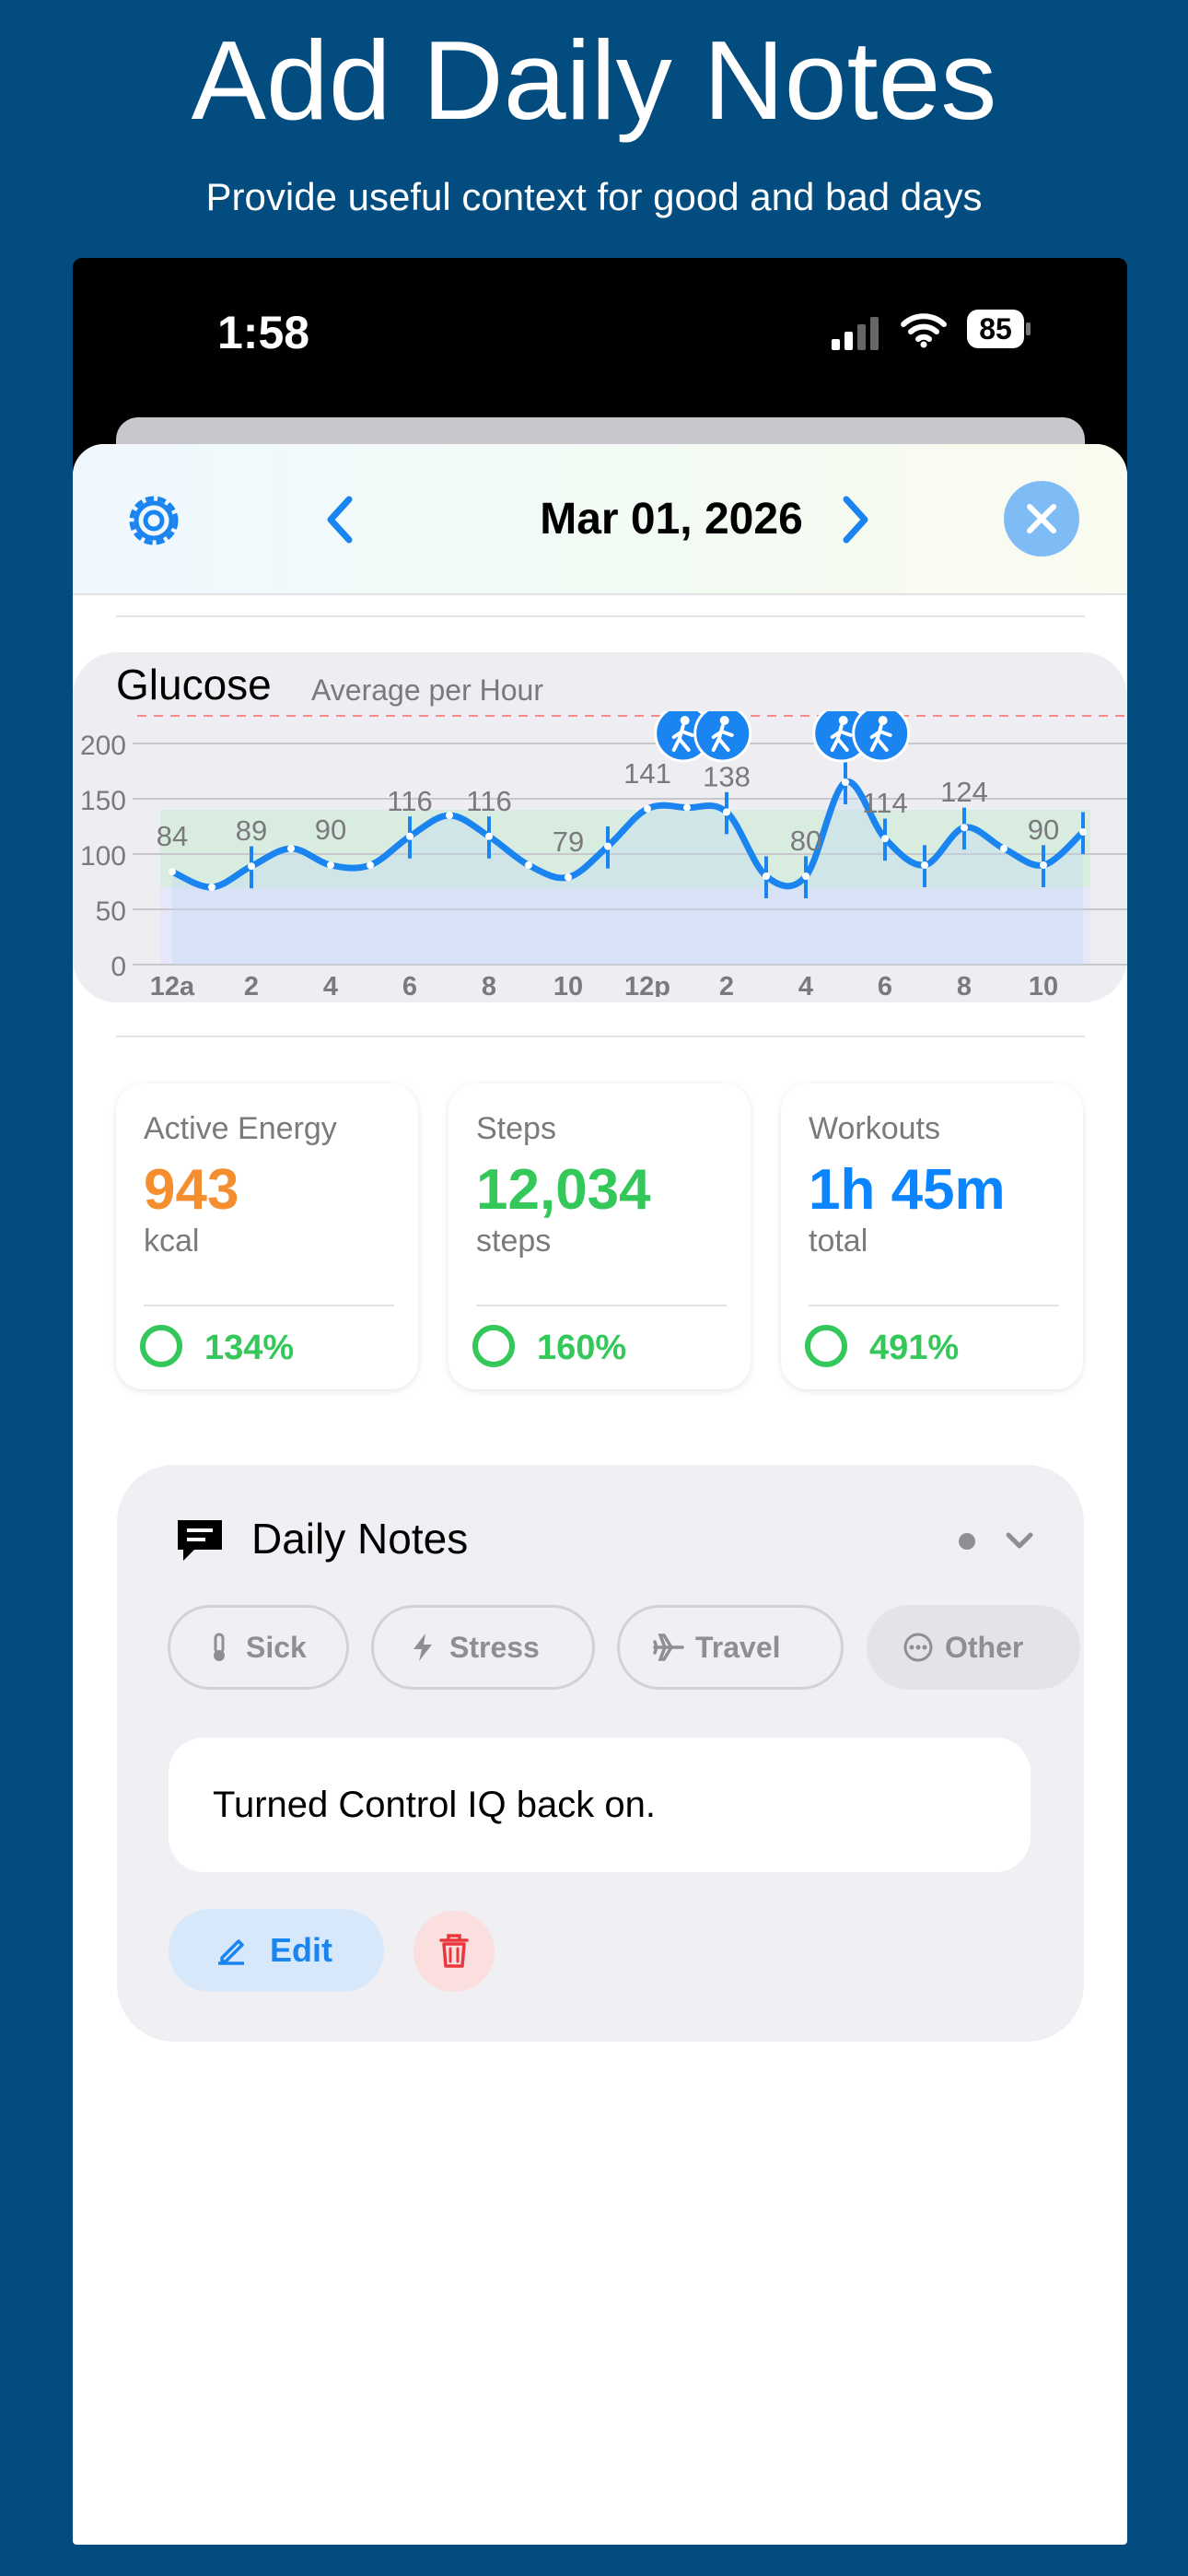  What do you see at coordinates (967, 1541) in the screenshot?
I see `status-dot` at bounding box center [967, 1541].